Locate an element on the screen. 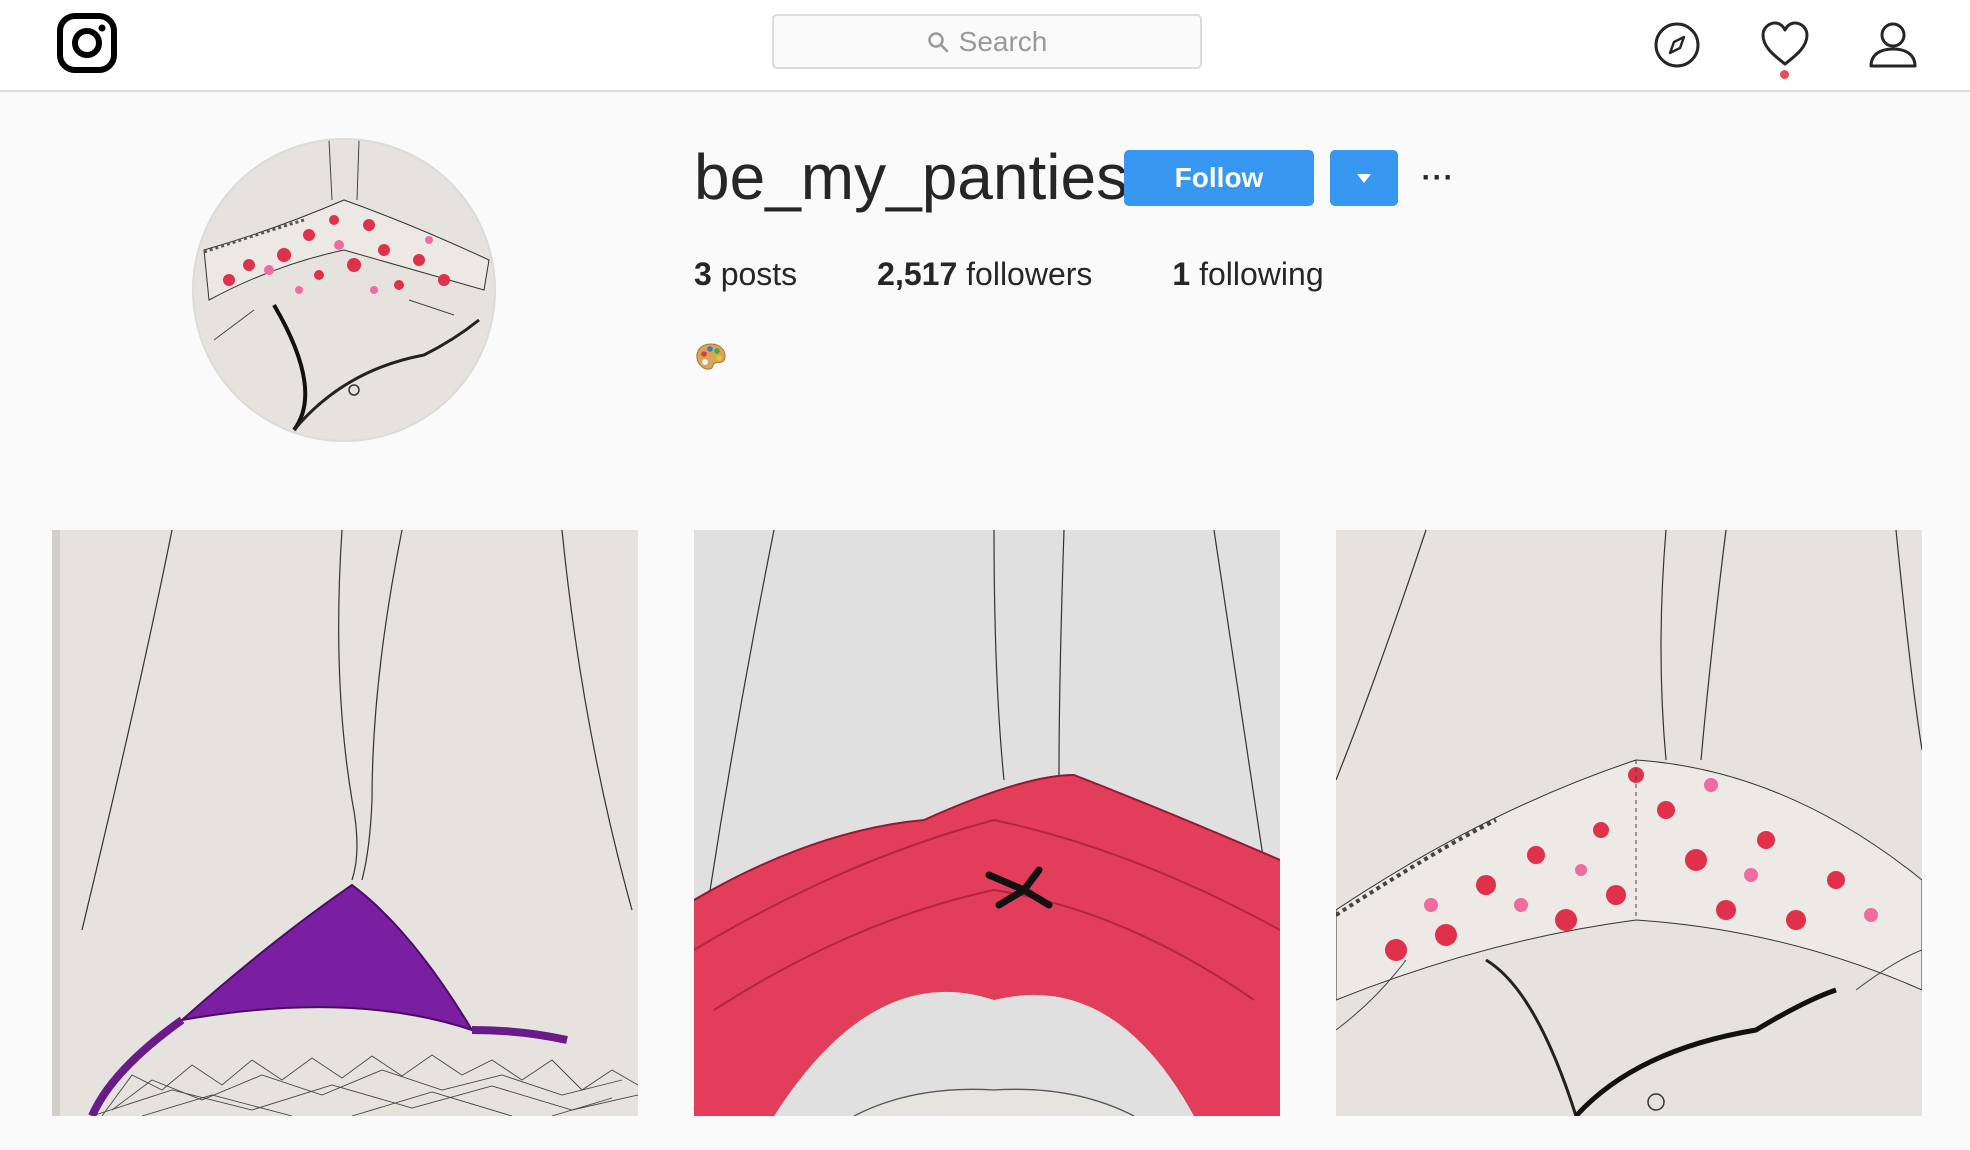  top-navigation-bar: Search is located at coordinates (985, 46).